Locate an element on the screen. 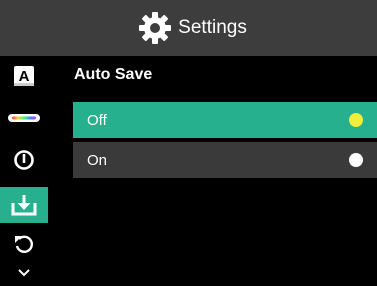 The image size is (377, 286). option-off: Off is located at coordinates (225, 120).